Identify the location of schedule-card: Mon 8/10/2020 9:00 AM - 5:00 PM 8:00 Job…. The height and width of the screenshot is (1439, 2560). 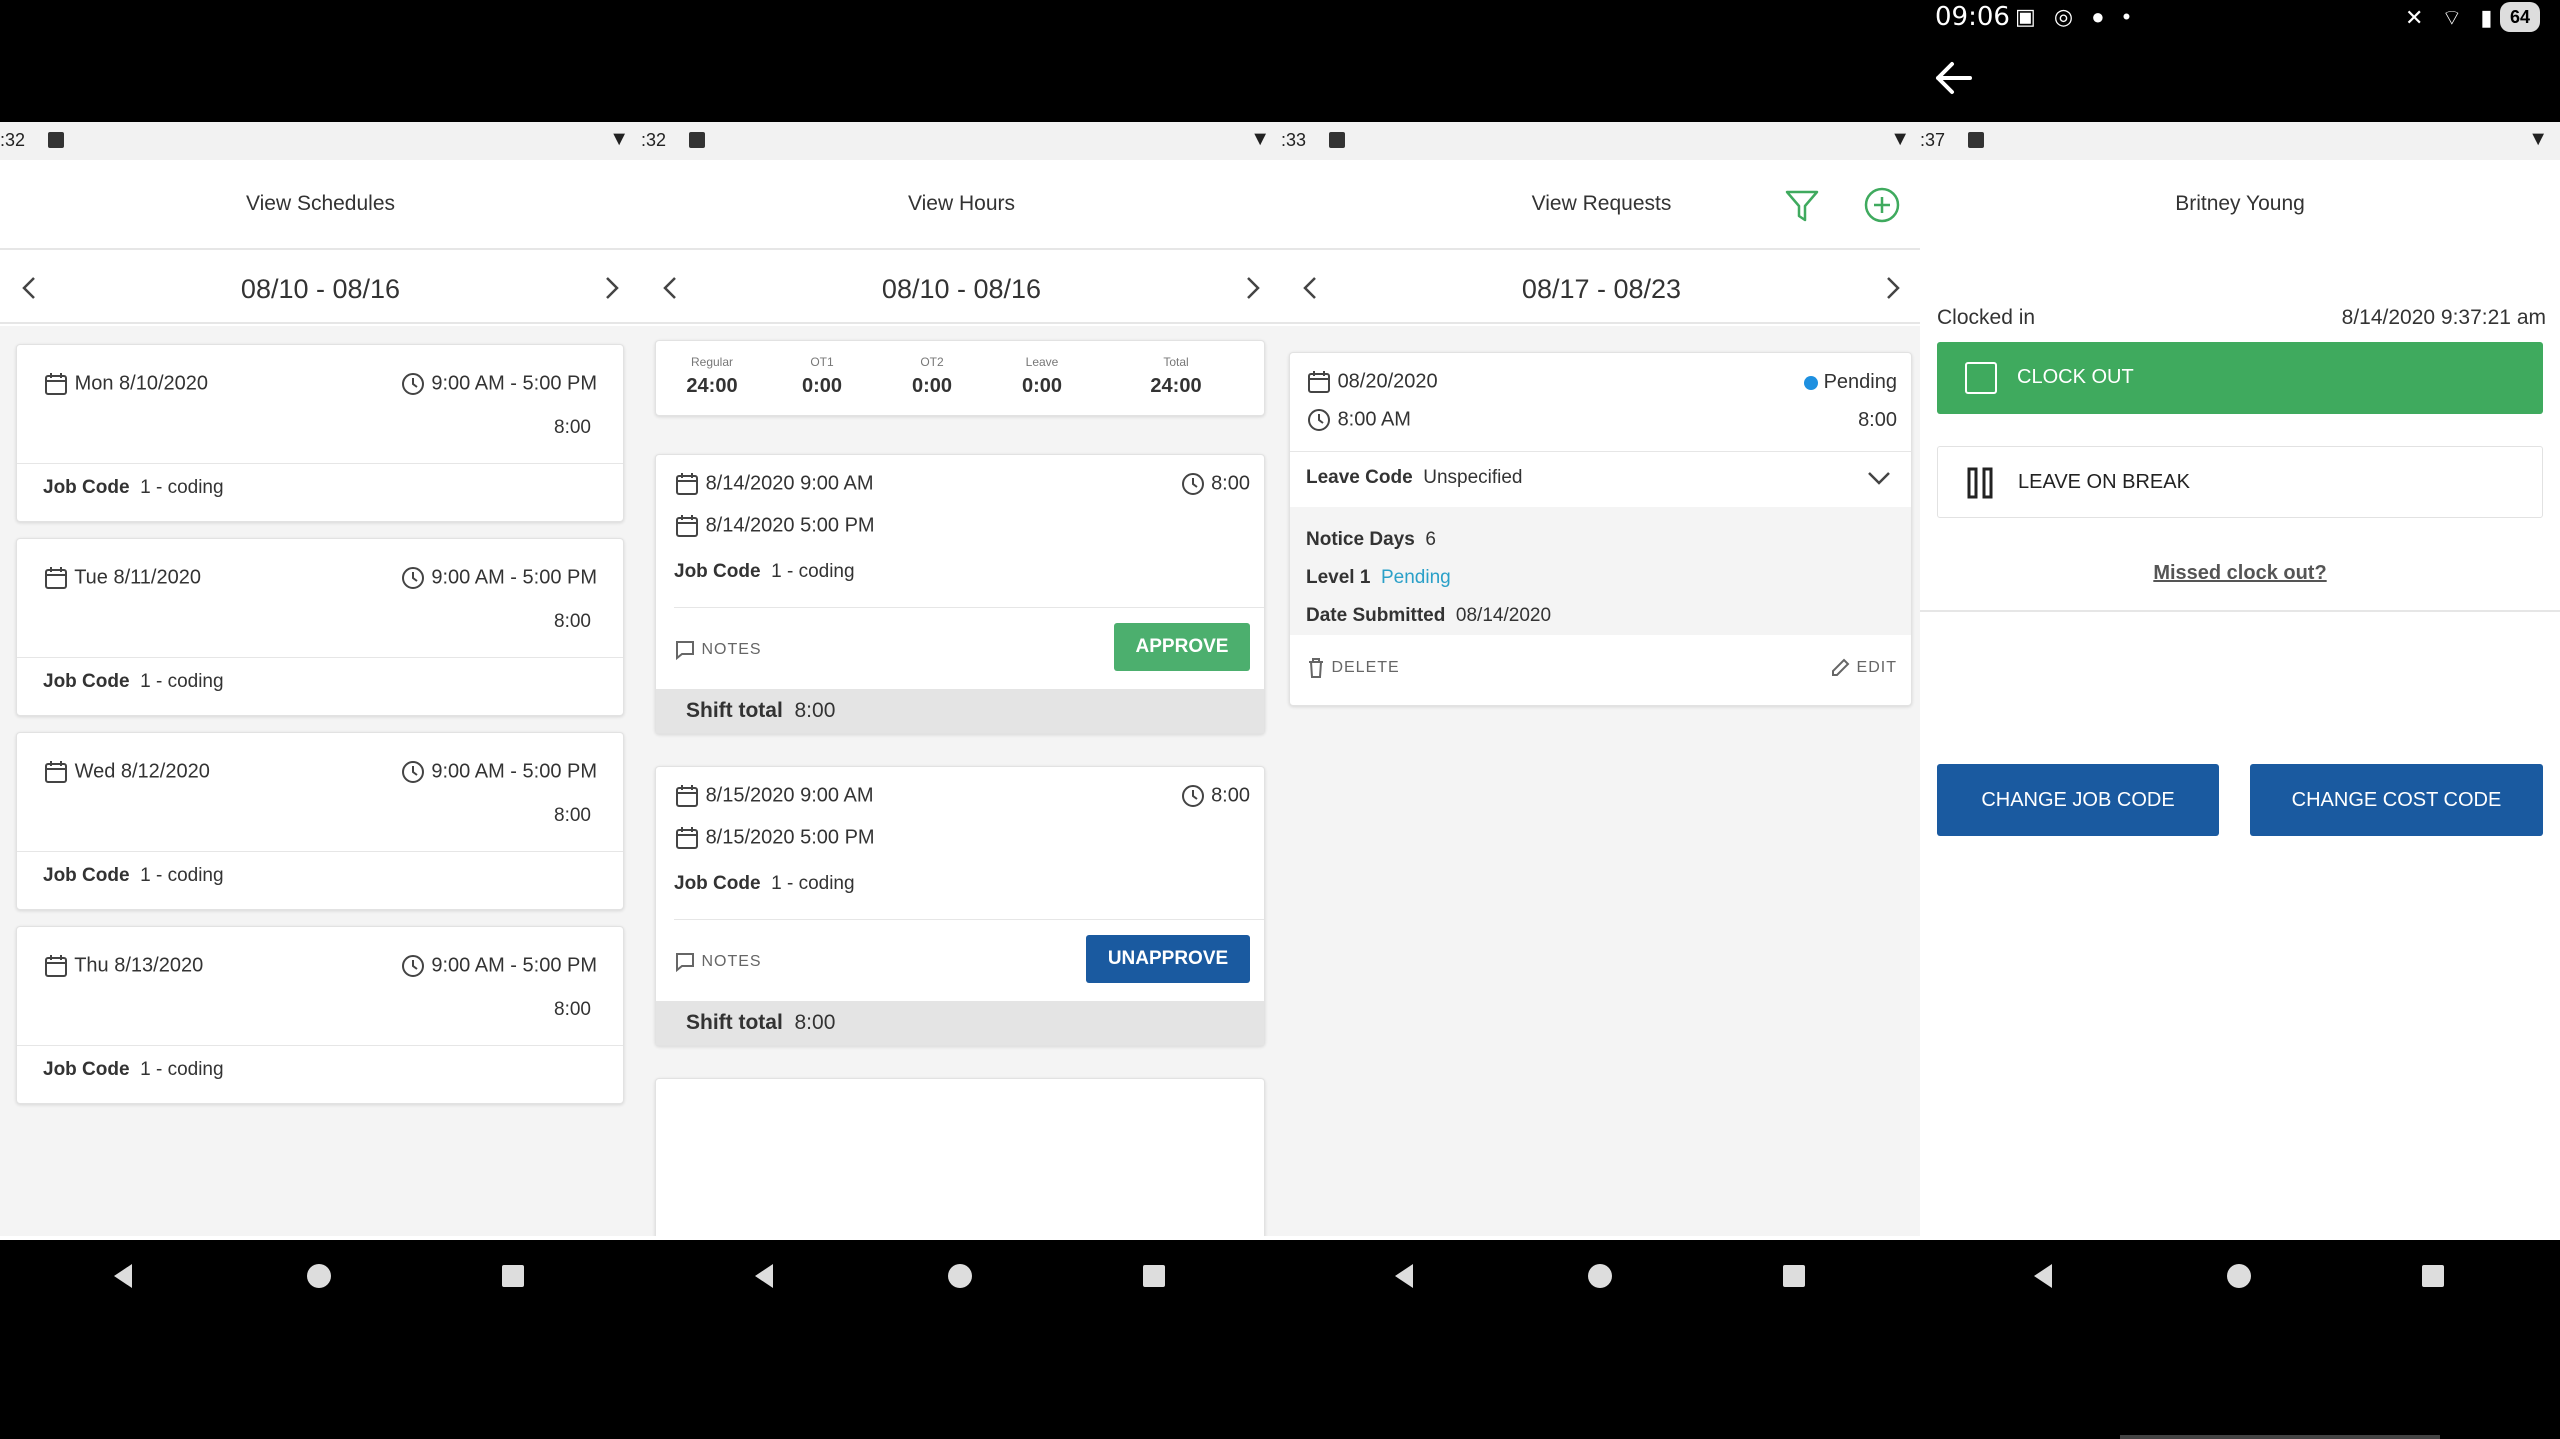
(320, 433).